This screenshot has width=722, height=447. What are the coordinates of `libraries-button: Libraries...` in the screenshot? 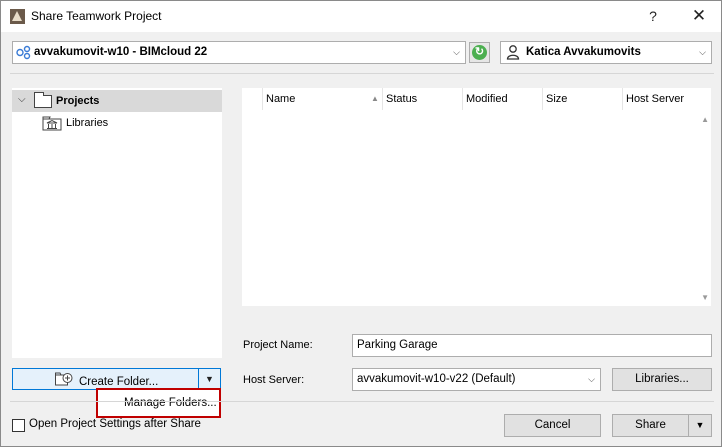 It's located at (662, 379).